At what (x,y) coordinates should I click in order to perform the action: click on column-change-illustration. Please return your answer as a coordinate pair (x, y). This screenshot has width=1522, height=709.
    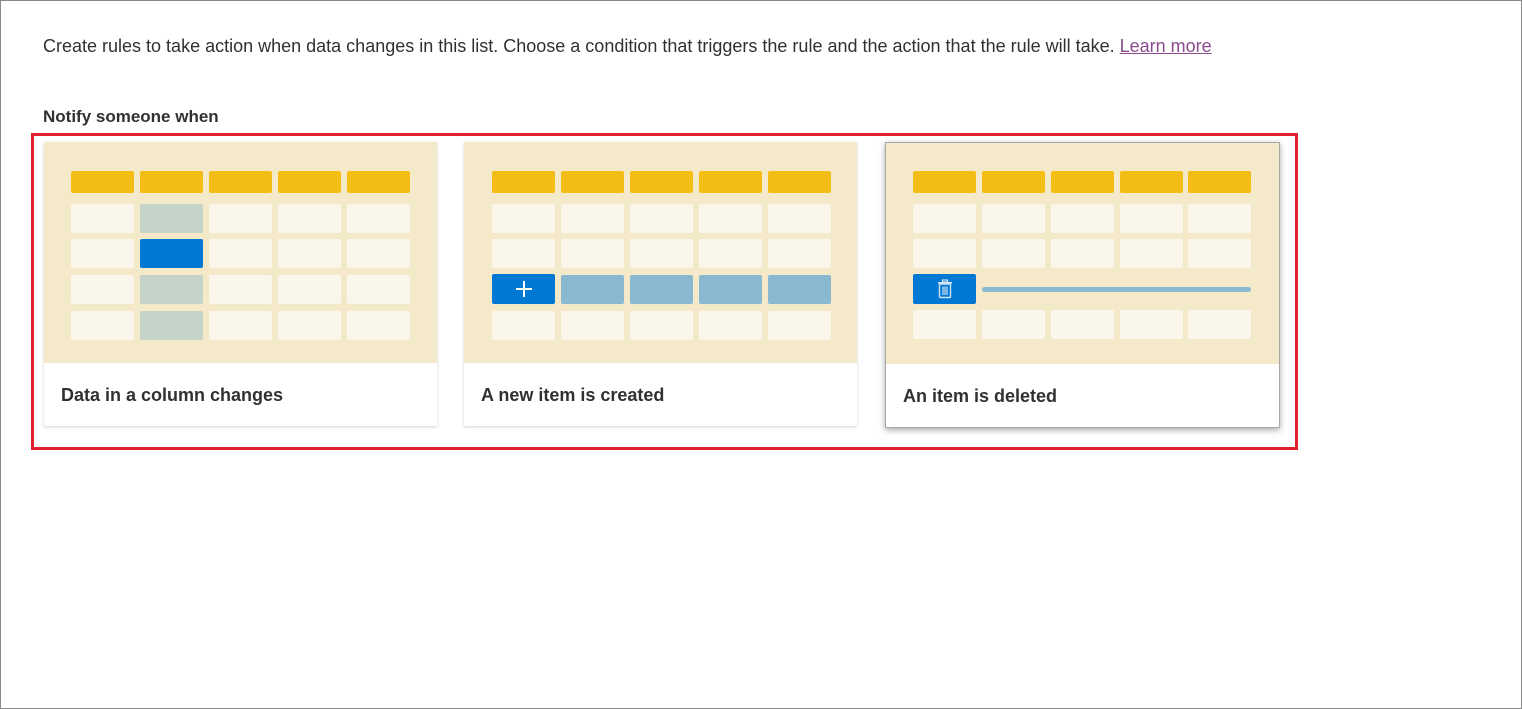
    Looking at the image, I should click on (240, 252).